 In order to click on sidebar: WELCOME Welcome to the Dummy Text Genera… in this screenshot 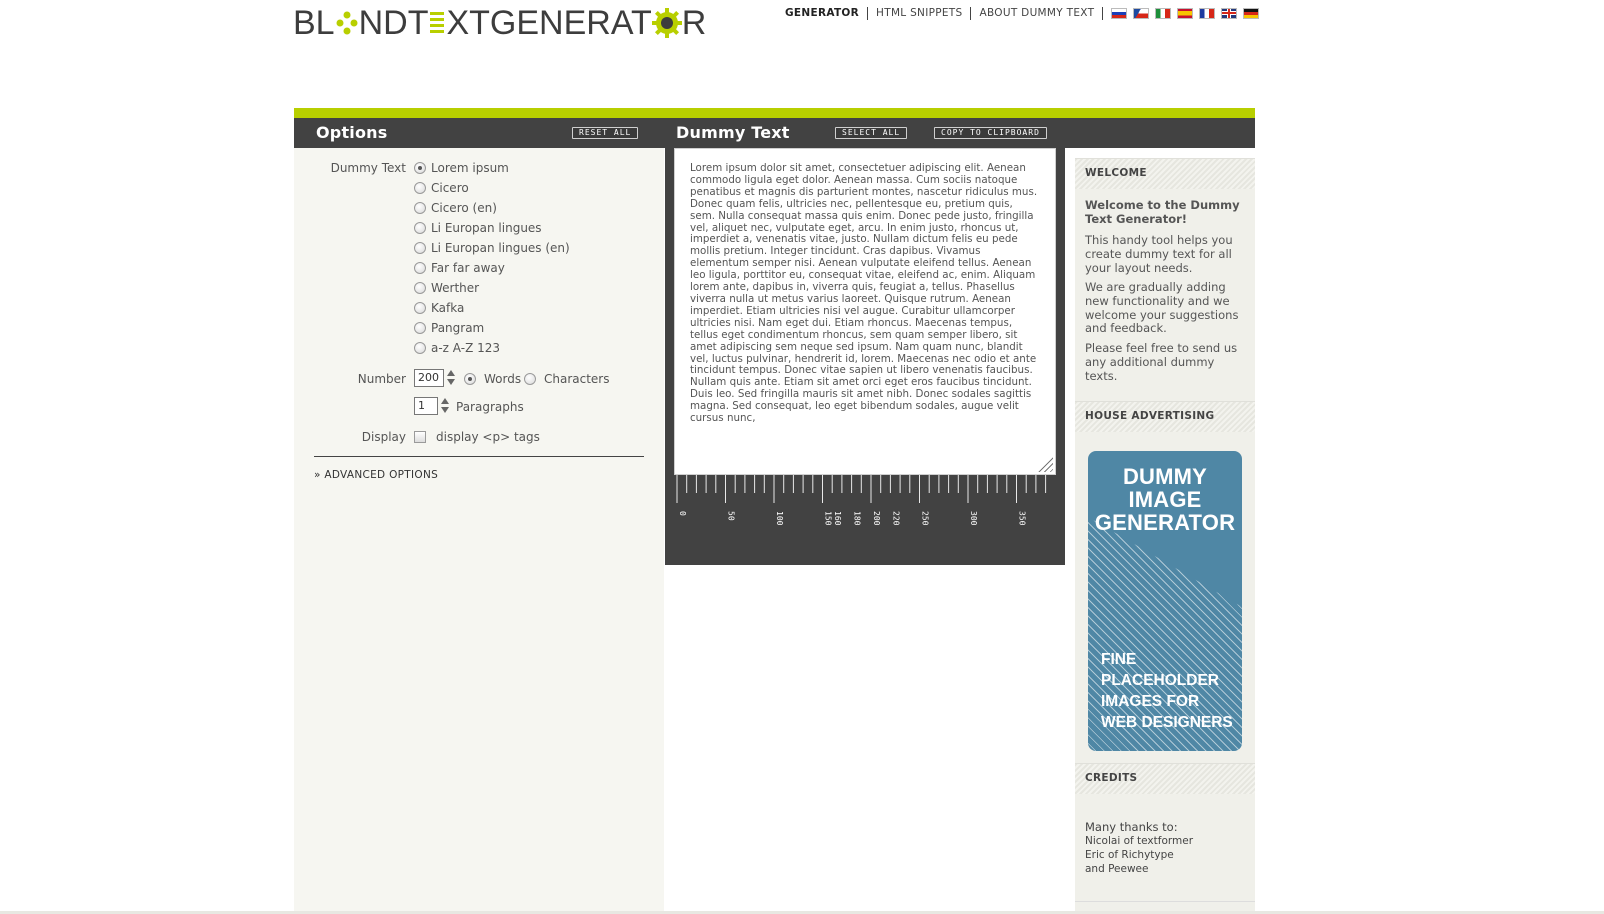, I will do `click(1165, 536)`.